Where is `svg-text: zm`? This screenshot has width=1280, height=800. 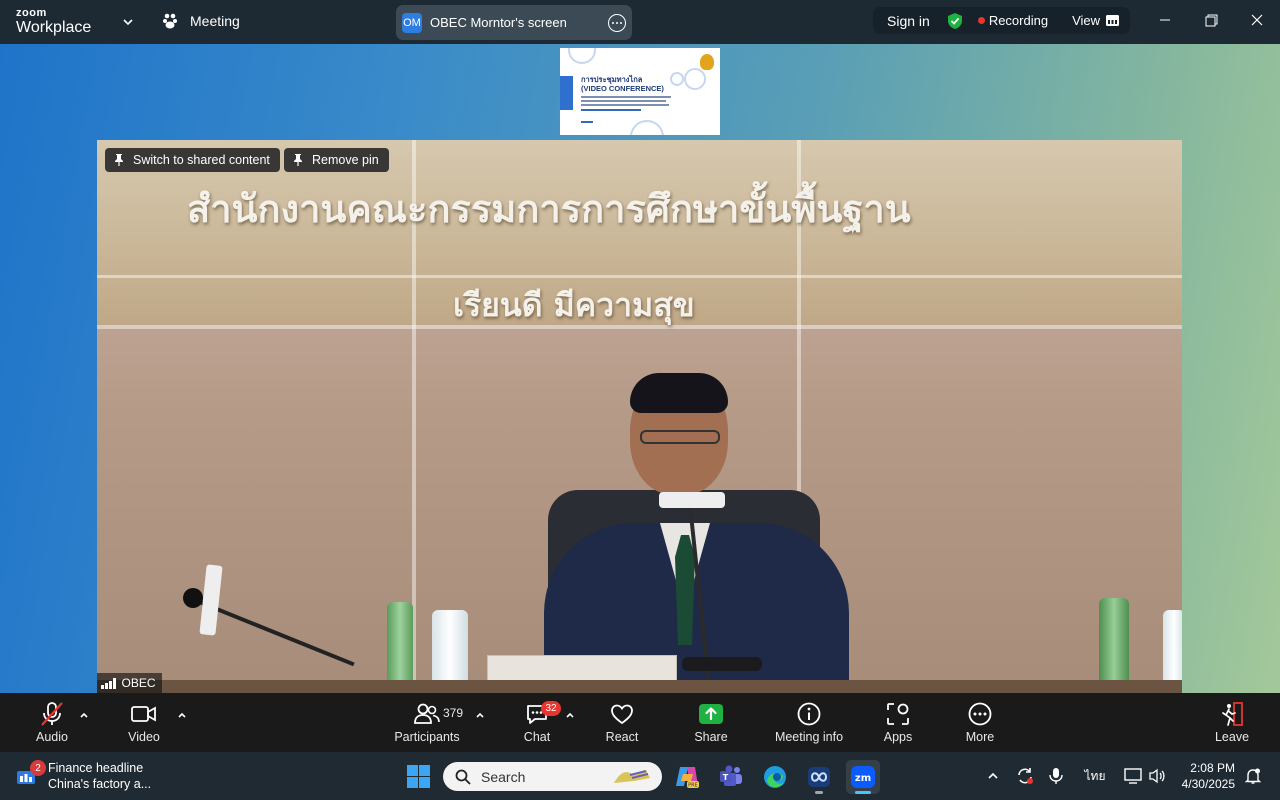 svg-text: zm is located at coordinates (863, 778).